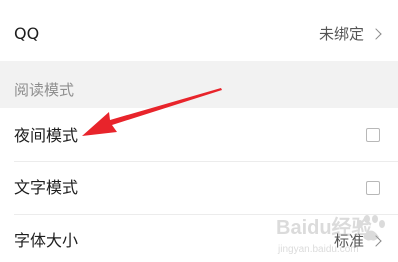 Image resolution: width=398 pixels, height=262 pixels. What do you see at coordinates (46, 135) in the screenshot?
I see `night-mode-label: 夜间模式` at bounding box center [46, 135].